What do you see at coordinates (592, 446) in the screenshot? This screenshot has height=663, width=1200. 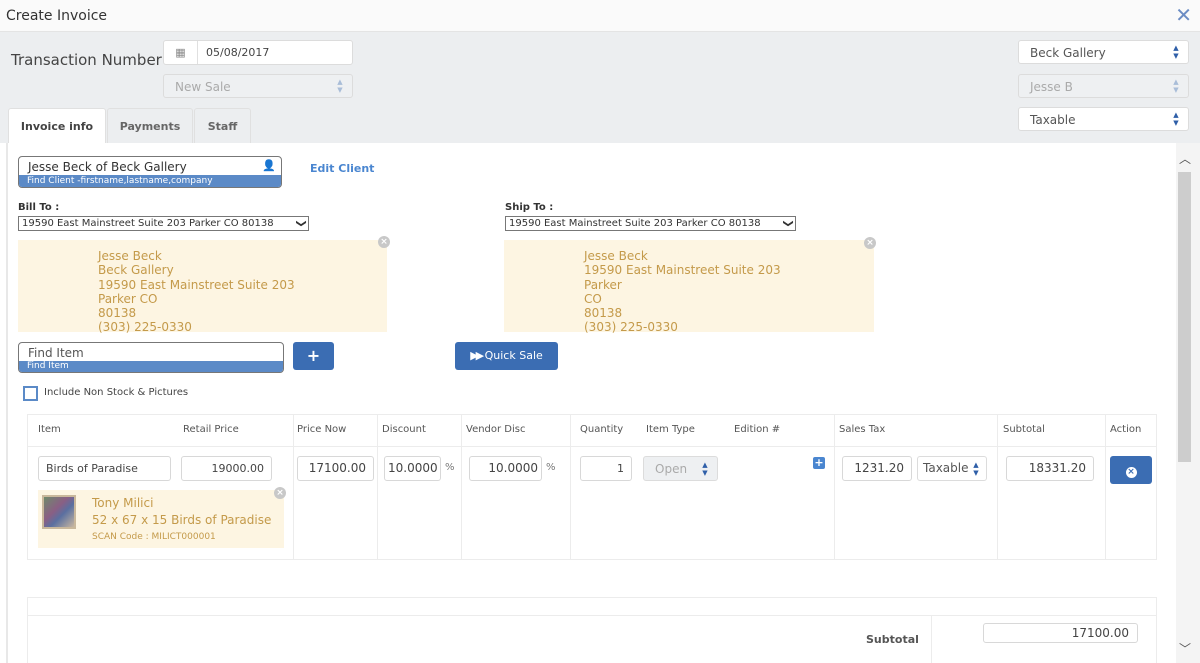 I see `table-header-divider` at bounding box center [592, 446].